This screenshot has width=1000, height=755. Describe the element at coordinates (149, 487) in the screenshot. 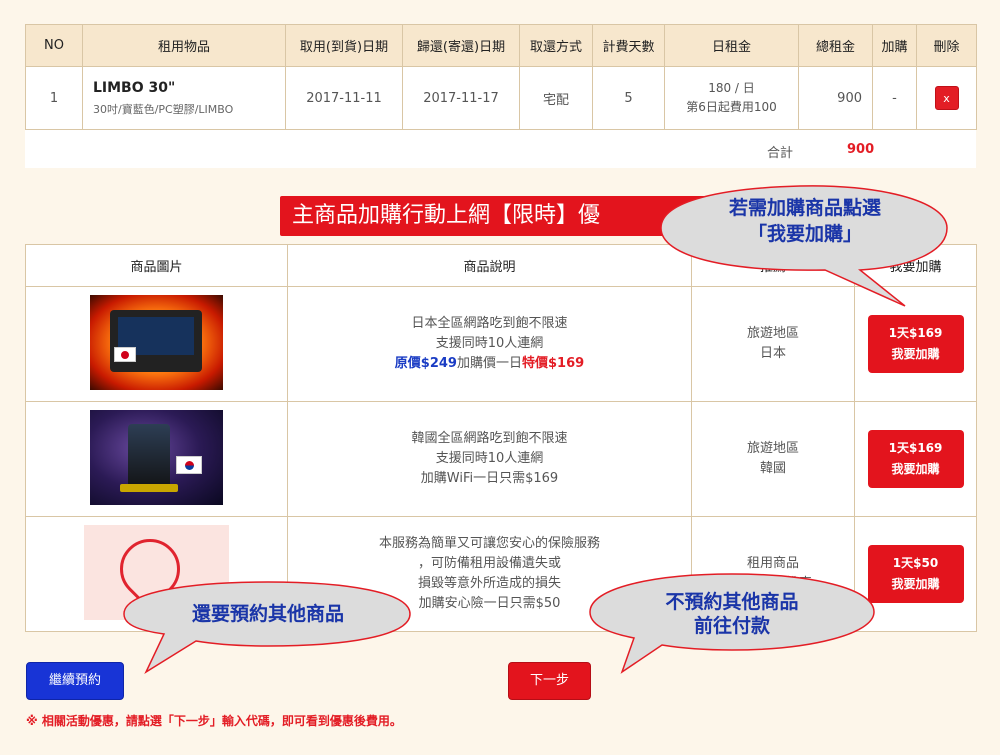

I see `device-base-shape` at that location.